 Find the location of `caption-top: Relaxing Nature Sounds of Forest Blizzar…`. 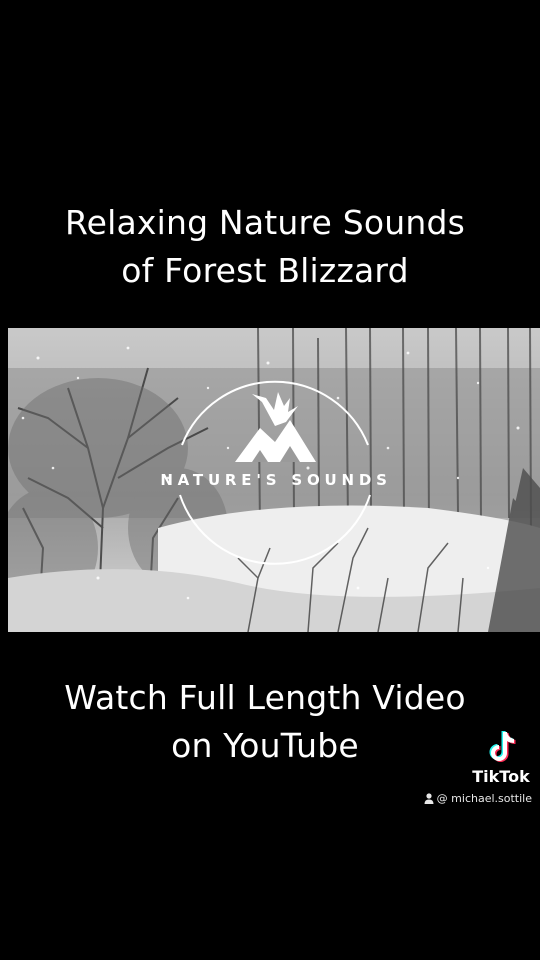

caption-top: Relaxing Nature Sounds of Forest Blizzar… is located at coordinates (265, 247).